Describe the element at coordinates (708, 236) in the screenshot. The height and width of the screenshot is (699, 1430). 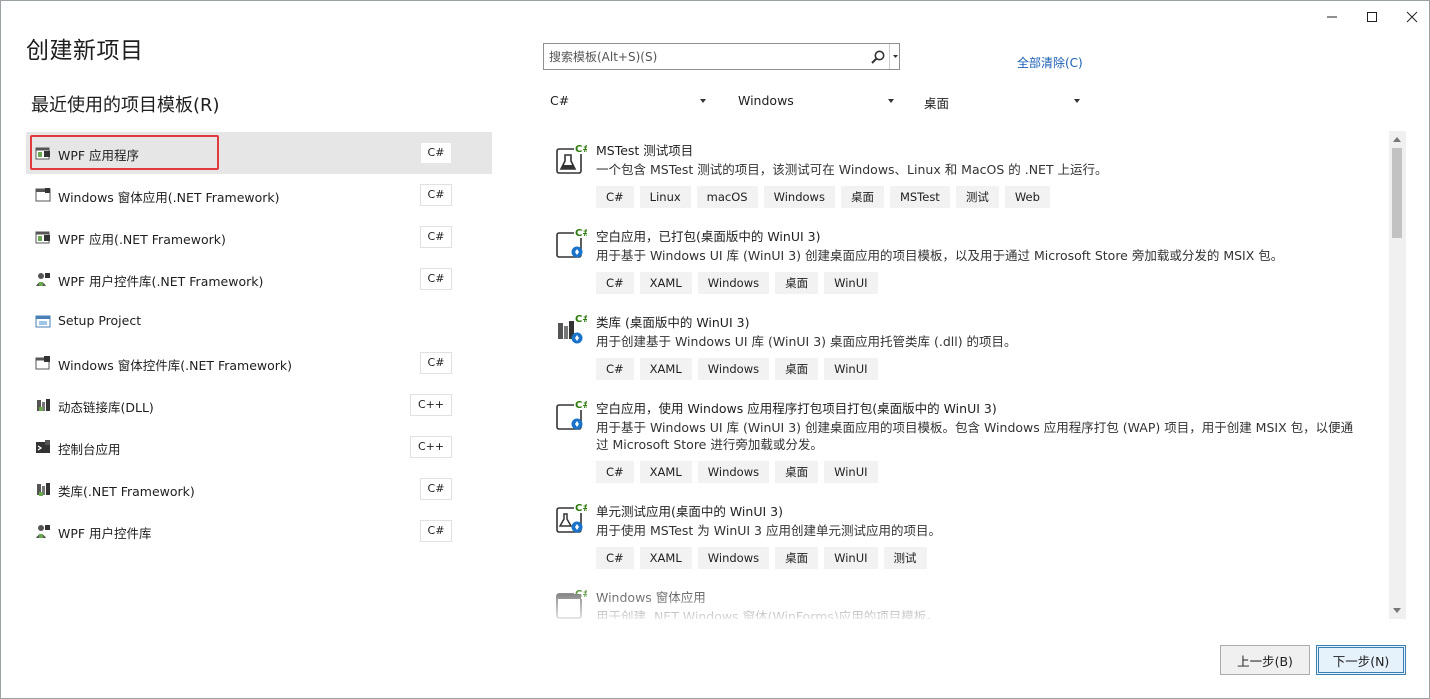
I see `template-name: 空白应用，已打包(桌面版中的 WinUI 3)` at that location.